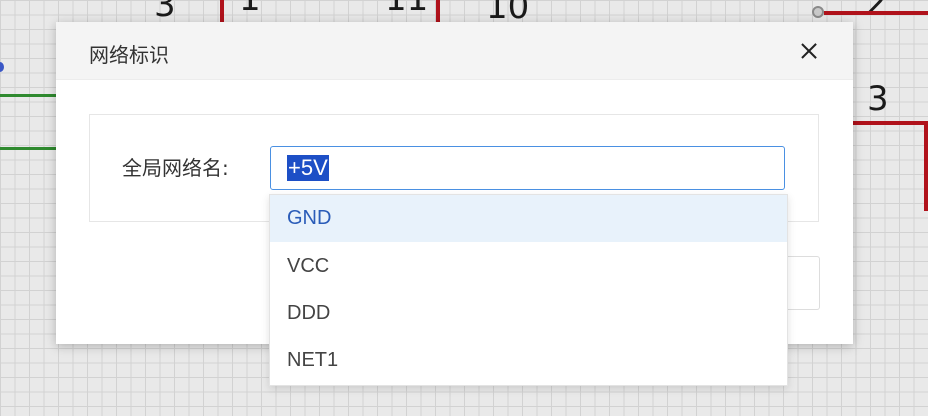 The image size is (928, 416). Describe the element at coordinates (2, 67) in the screenshot. I see `junction-dot` at that location.